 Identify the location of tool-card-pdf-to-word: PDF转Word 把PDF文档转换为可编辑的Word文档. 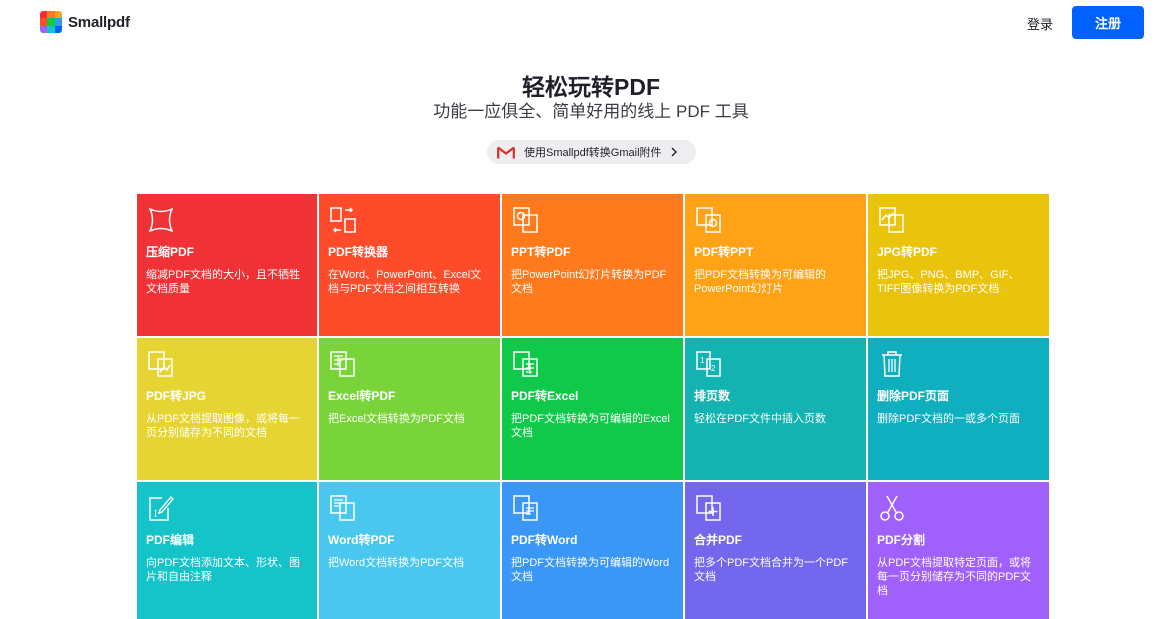
(592, 550).